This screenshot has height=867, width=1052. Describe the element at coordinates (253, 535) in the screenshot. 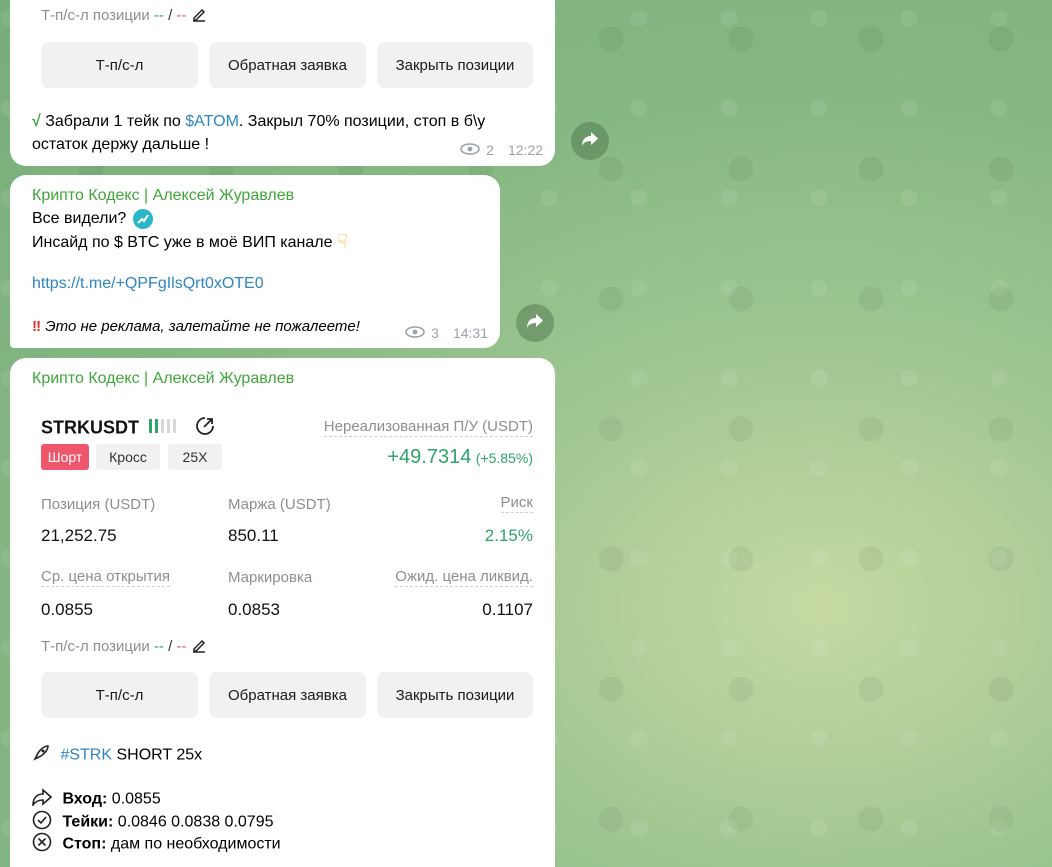

I see `margin-value: 850.11` at that location.